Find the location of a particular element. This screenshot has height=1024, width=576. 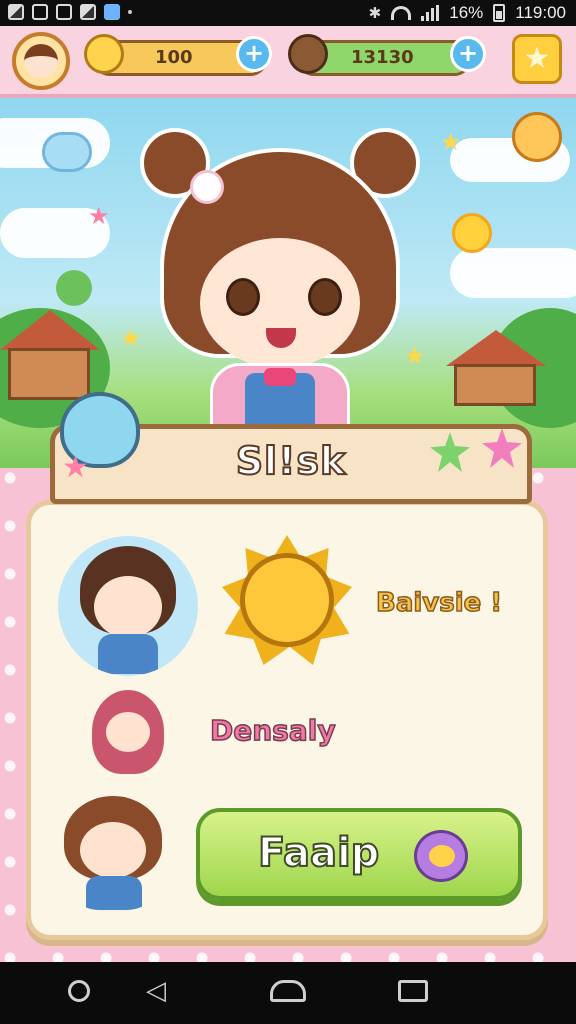

purple-pet-icon is located at coordinates (441, 856).